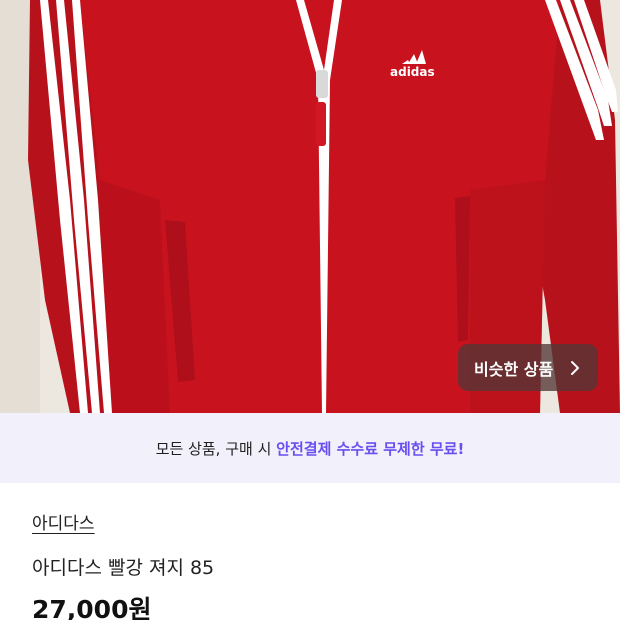  Describe the element at coordinates (92, 607) in the screenshot. I see `product-price: 27,000원` at that location.